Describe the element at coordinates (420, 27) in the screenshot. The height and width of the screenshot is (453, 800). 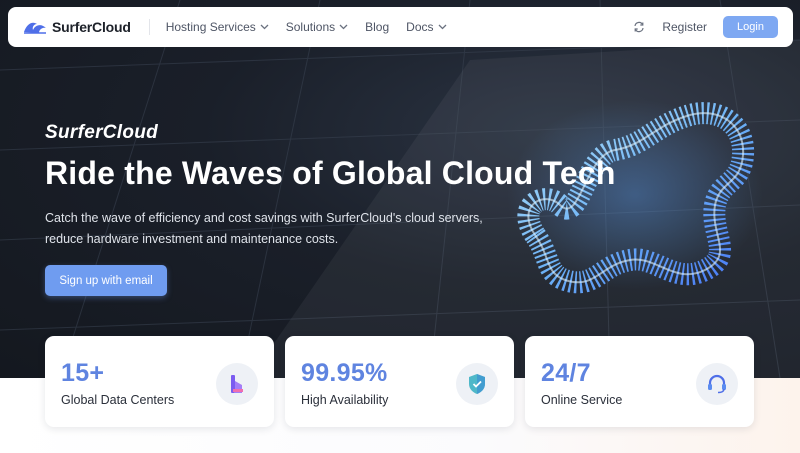
I see `nav-item-label: Docs` at that location.